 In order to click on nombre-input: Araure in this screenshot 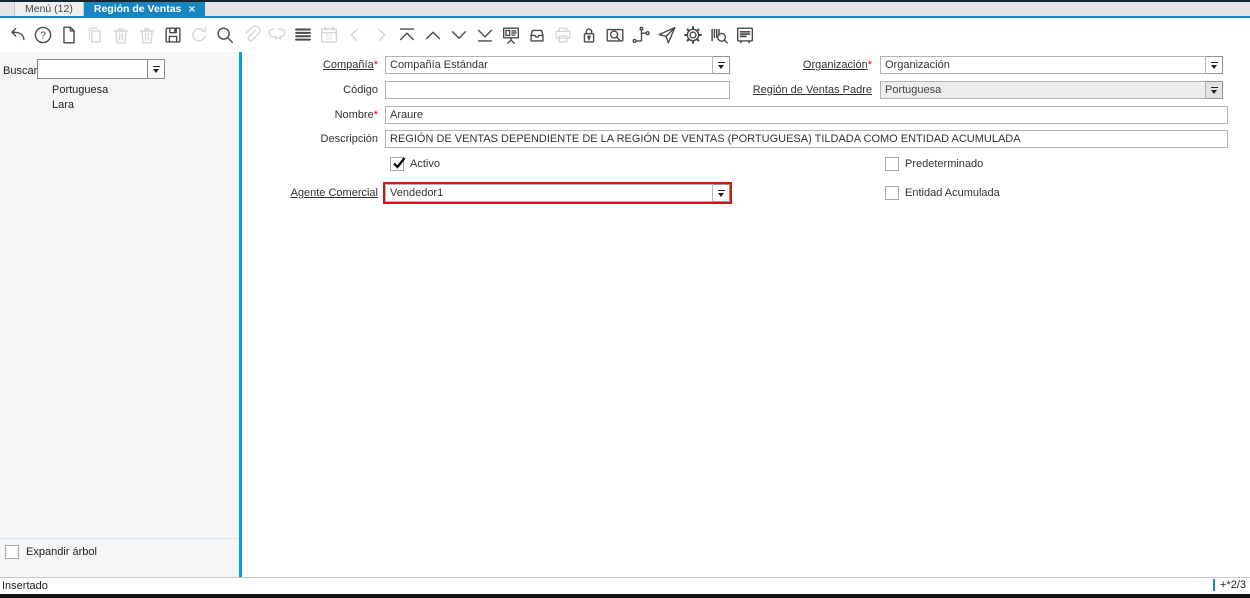, I will do `click(806, 115)`.